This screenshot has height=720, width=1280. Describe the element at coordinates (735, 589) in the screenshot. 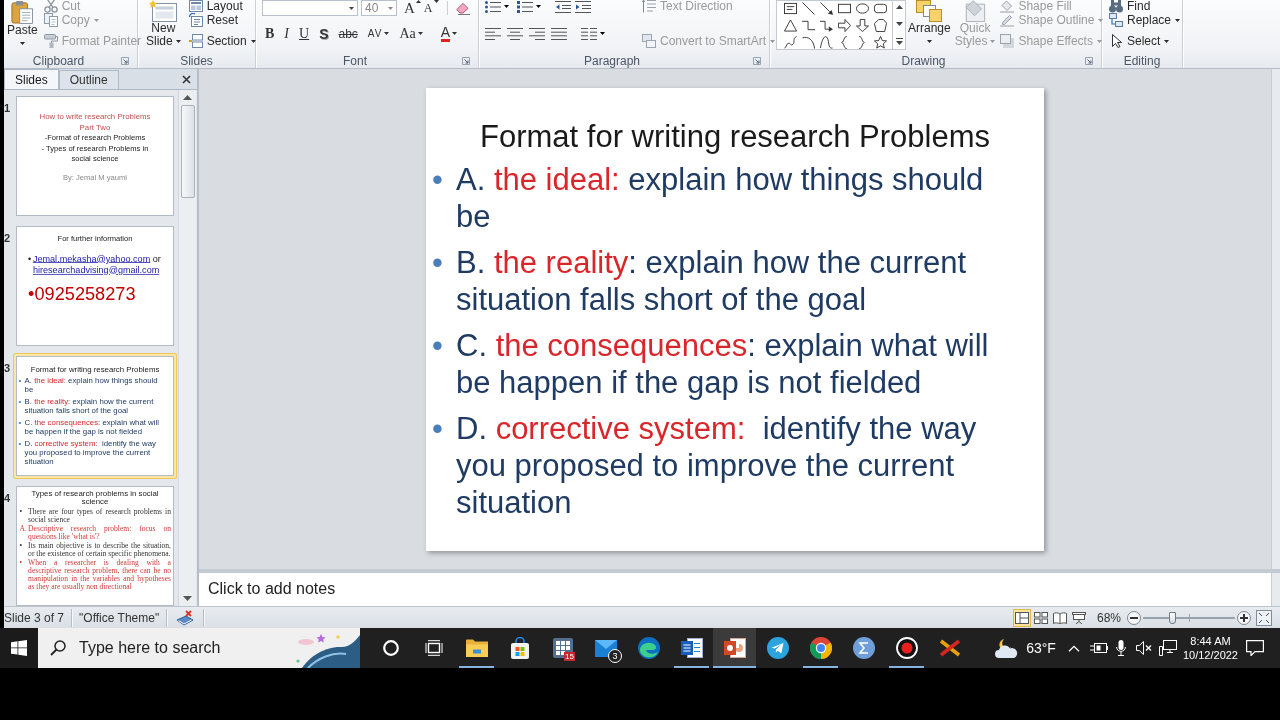

I see `notes-field: Click to add notes` at that location.